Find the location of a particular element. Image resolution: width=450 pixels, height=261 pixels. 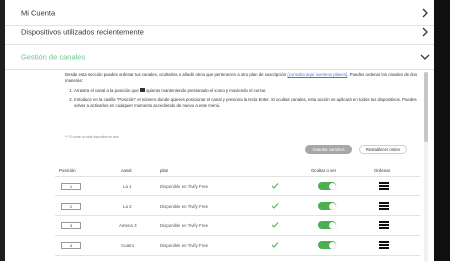

availability-note: *** El canal no está disponible en web is located at coordinates (92, 137).